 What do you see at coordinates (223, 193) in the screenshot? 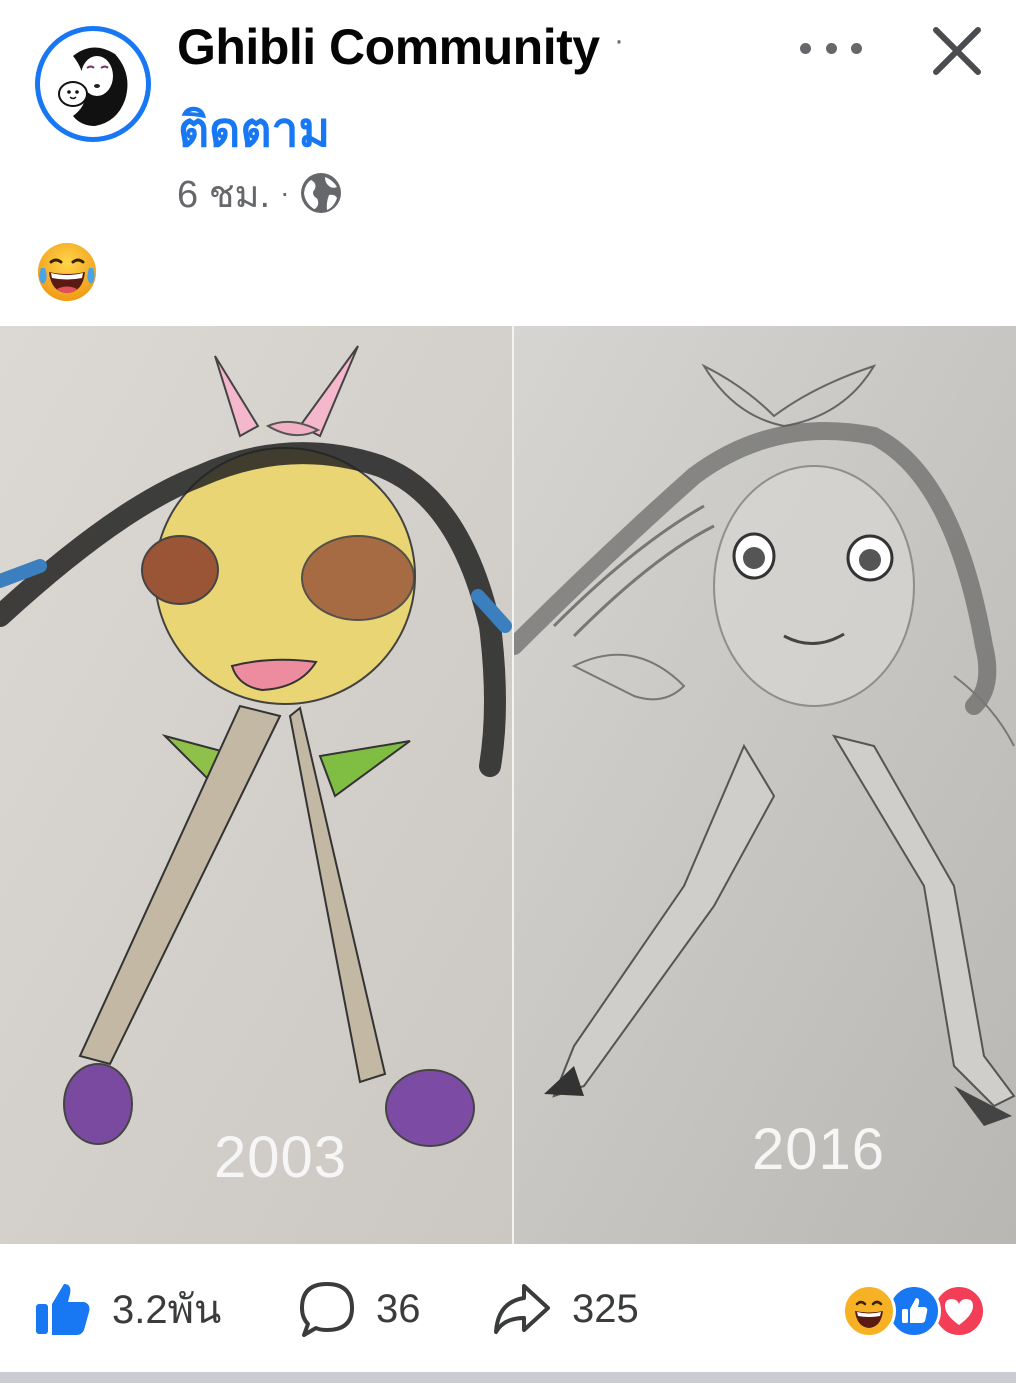
I see `post-timestamp: 6 ชม.` at bounding box center [223, 193].